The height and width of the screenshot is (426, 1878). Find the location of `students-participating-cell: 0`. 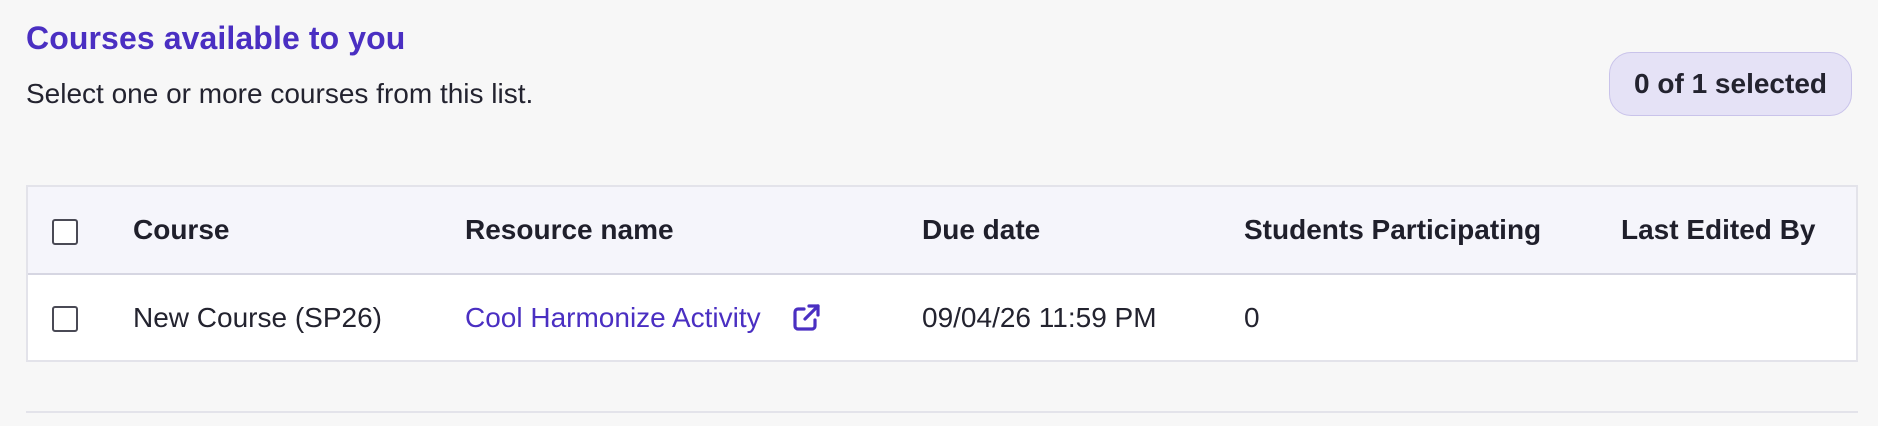

students-participating-cell: 0 is located at coordinates (1252, 317).